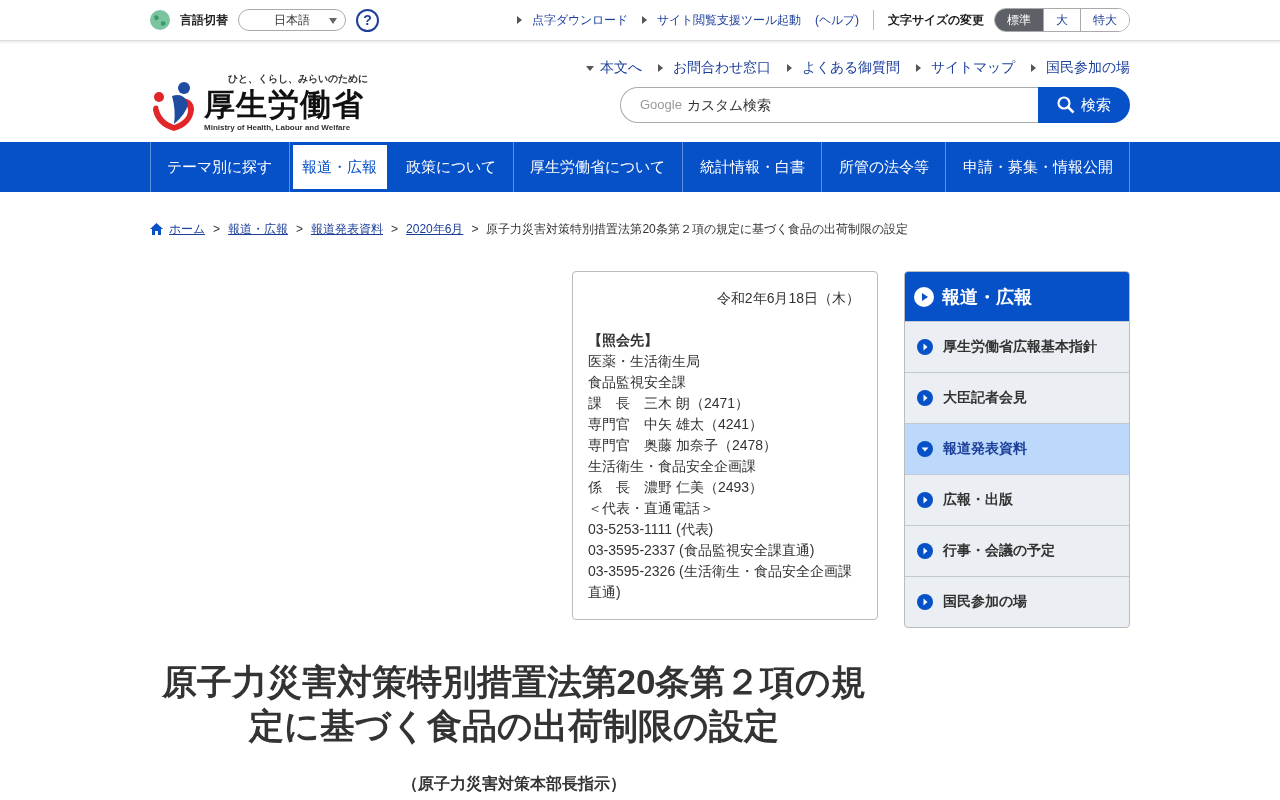 This screenshot has width=1280, height=800. What do you see at coordinates (1066, 105) in the screenshot?
I see `search-icon` at bounding box center [1066, 105].